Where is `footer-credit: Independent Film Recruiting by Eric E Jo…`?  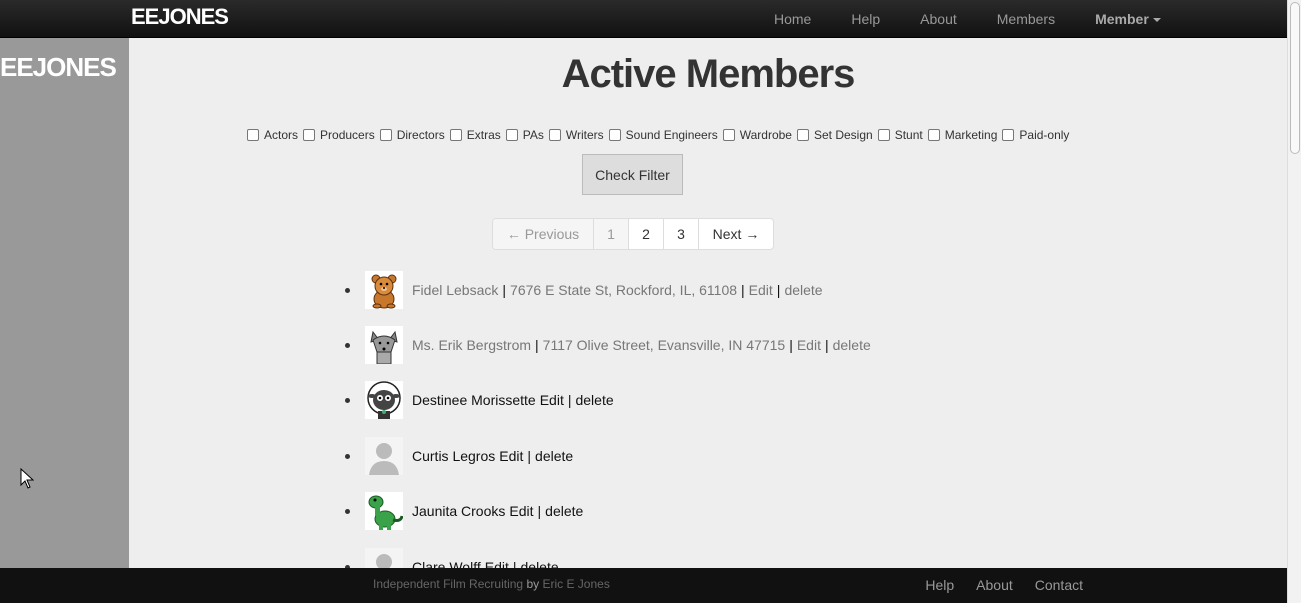
footer-credit: Independent Film Recruiting by Eric E Jo… is located at coordinates (491, 584).